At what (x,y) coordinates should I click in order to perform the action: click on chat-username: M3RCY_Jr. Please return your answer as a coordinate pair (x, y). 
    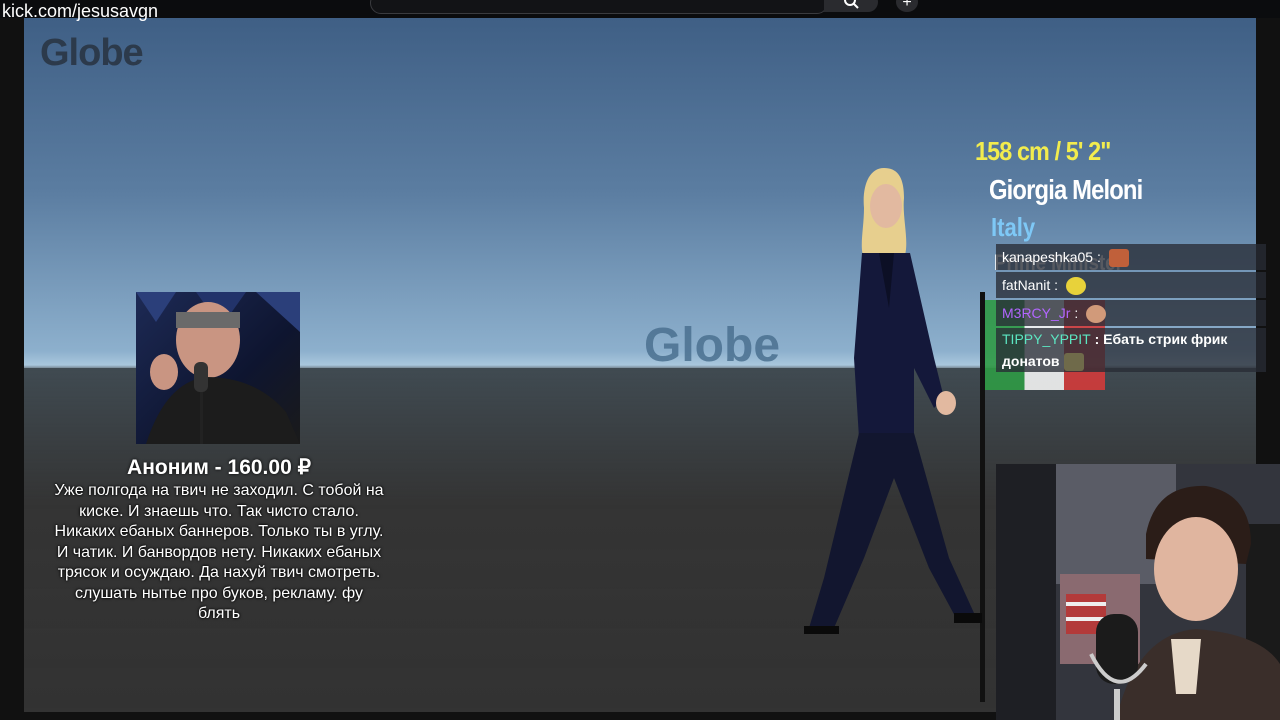
    Looking at the image, I should click on (1036, 313).